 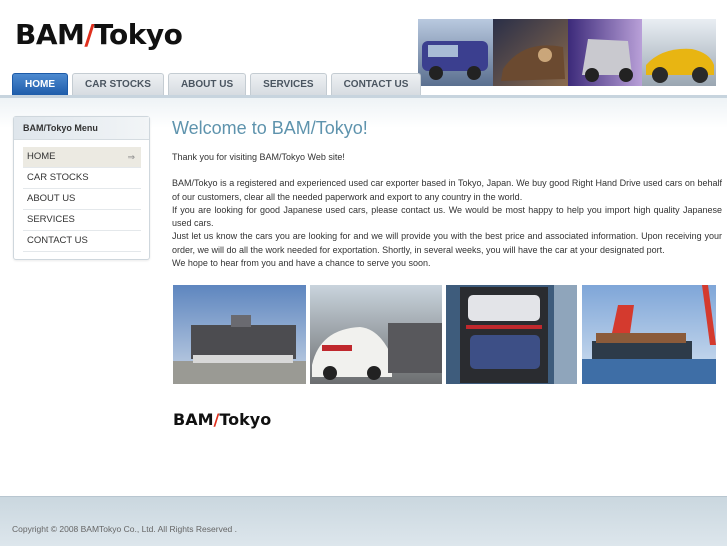 I want to click on sidebar-item-label: HOME, so click(x=41, y=156).